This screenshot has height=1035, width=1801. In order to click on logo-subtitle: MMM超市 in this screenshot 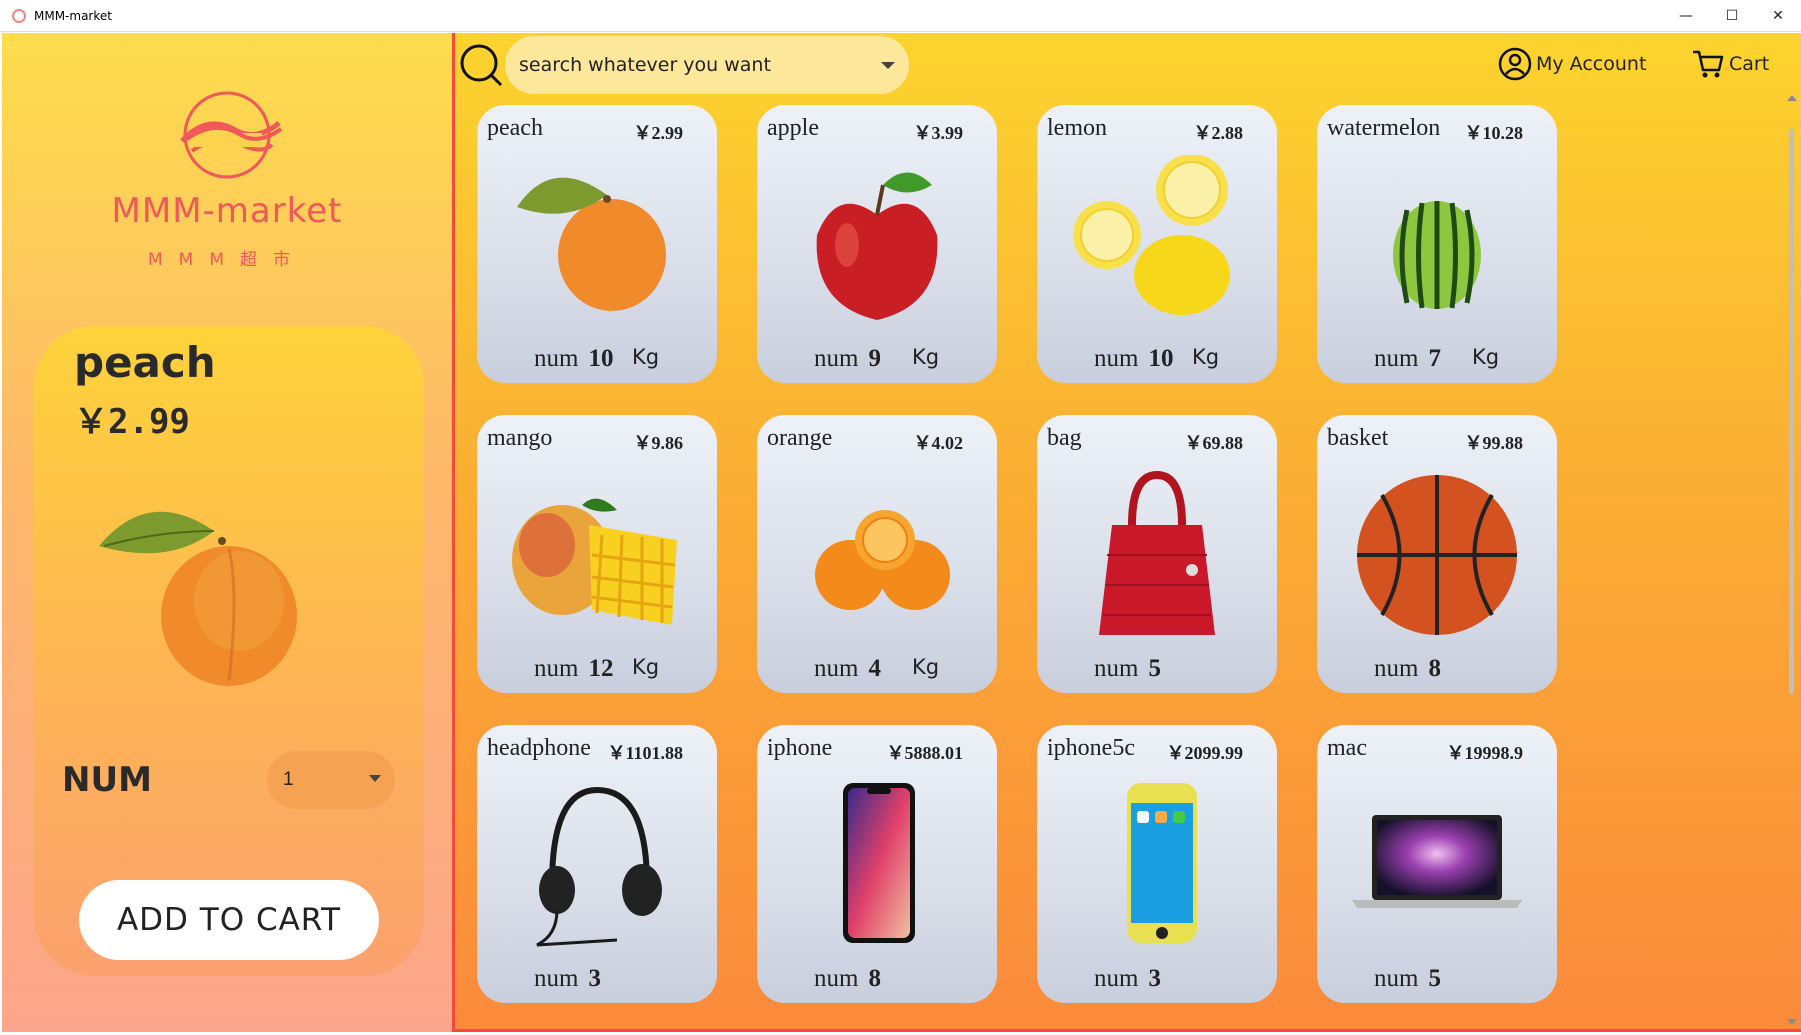, I will do `click(226, 260)`.